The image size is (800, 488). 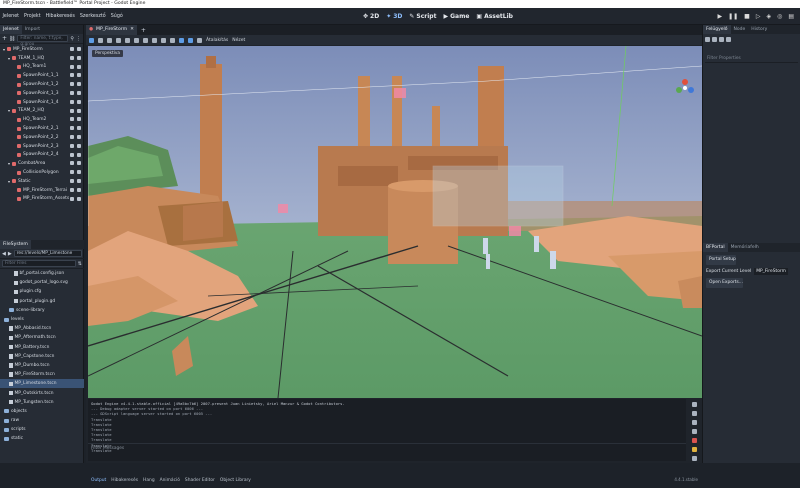 I want to click on tab-import: Import, so click(x=32, y=29).